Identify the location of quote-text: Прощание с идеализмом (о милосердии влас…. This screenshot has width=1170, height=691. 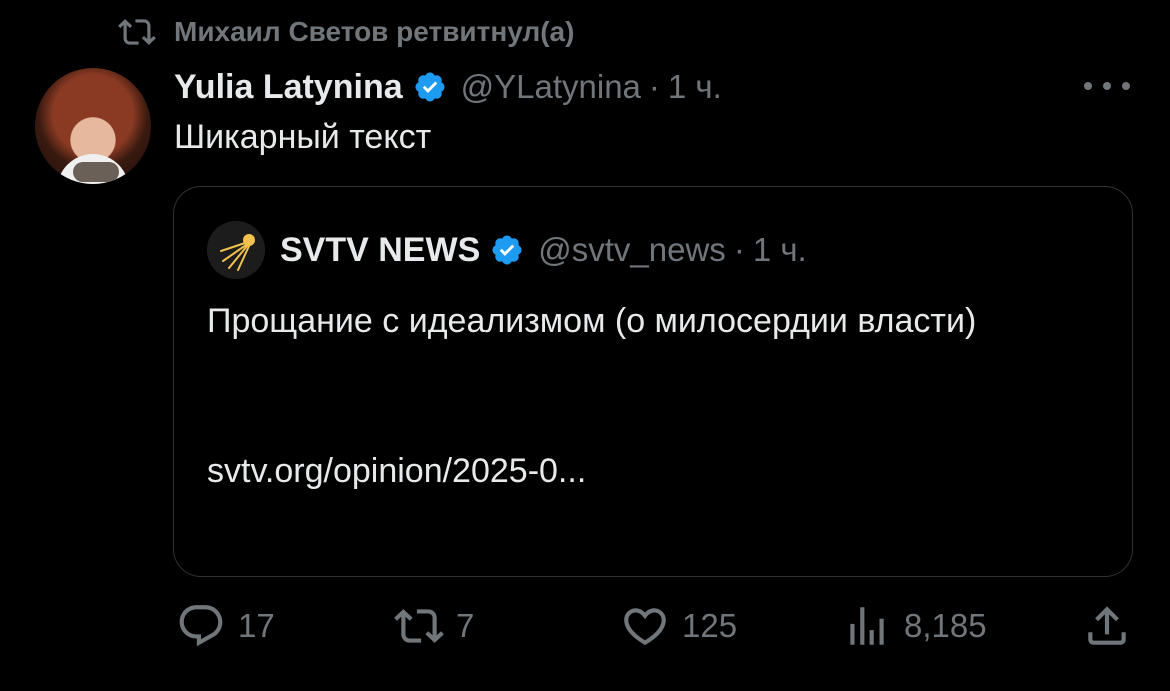
(592, 321).